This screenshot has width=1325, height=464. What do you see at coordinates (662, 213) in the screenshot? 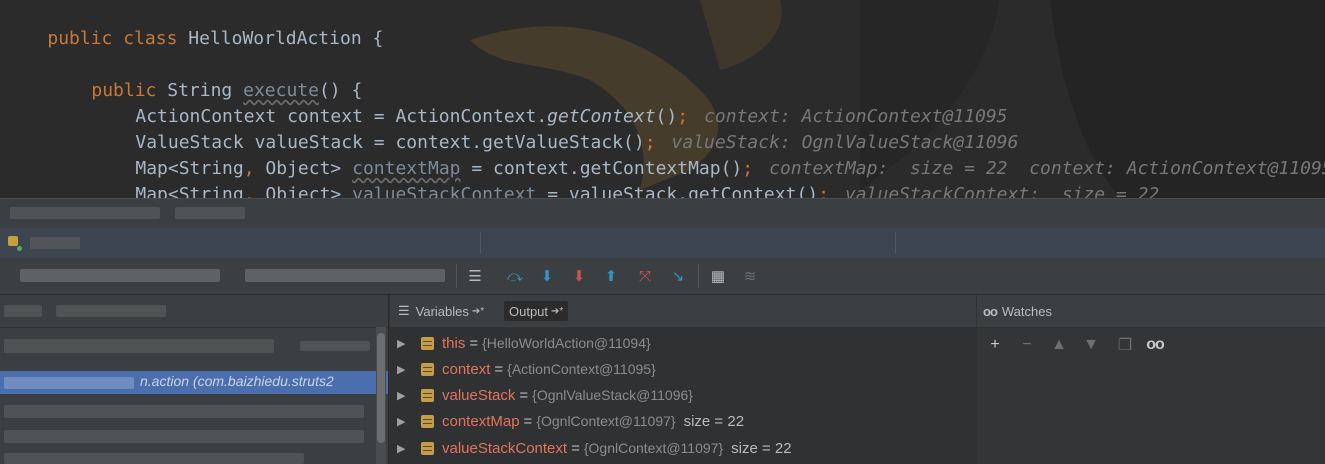
I see `debug-tool-window-header` at bounding box center [662, 213].